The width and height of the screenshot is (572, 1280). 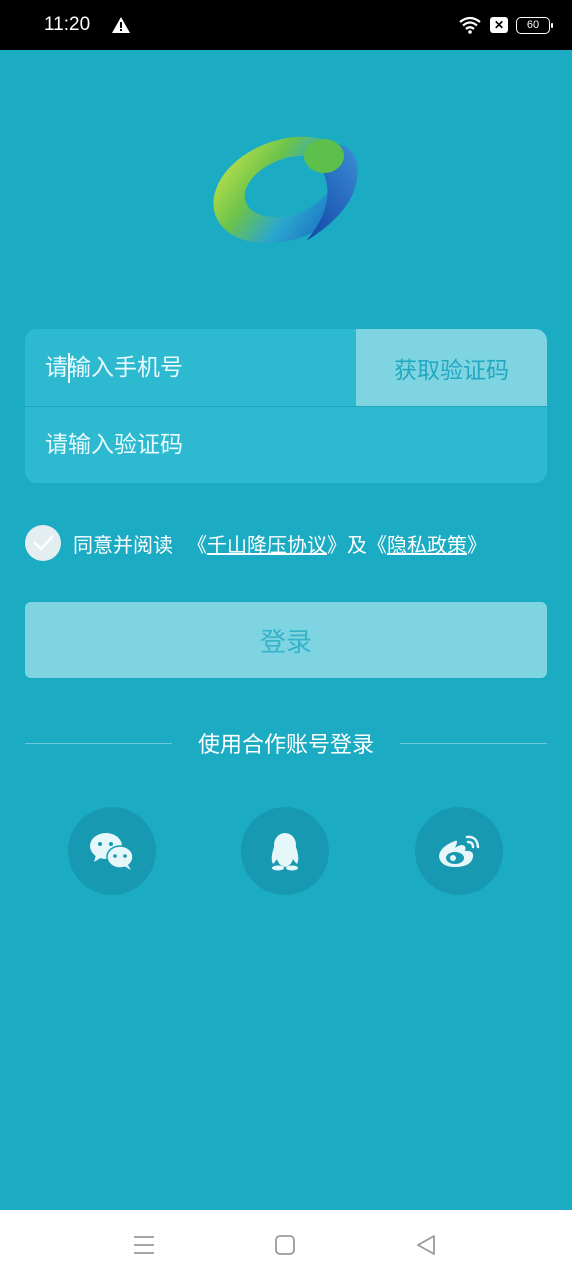 What do you see at coordinates (121, 25) in the screenshot?
I see `alert-icon` at bounding box center [121, 25].